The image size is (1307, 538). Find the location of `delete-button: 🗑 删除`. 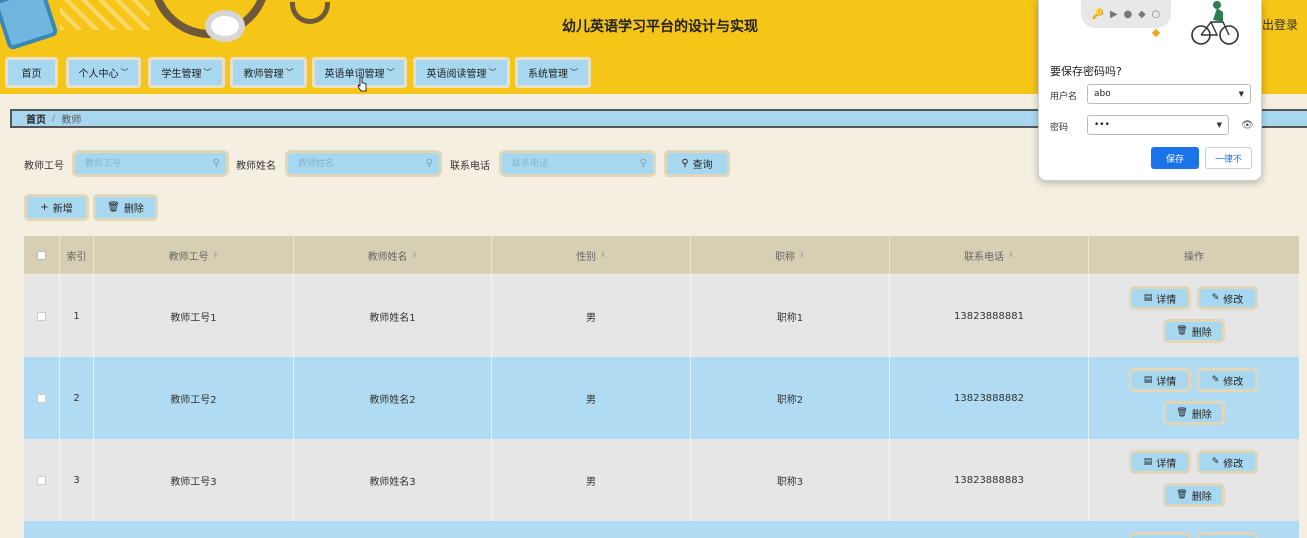

delete-button: 🗑 删除 is located at coordinates (125, 207).